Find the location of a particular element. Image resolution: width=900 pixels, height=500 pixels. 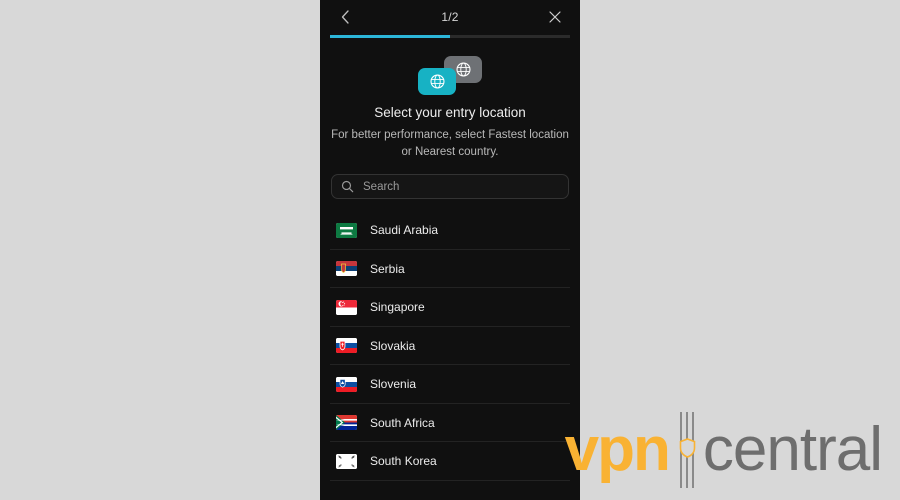

country-name: South Korea is located at coordinates (403, 461).